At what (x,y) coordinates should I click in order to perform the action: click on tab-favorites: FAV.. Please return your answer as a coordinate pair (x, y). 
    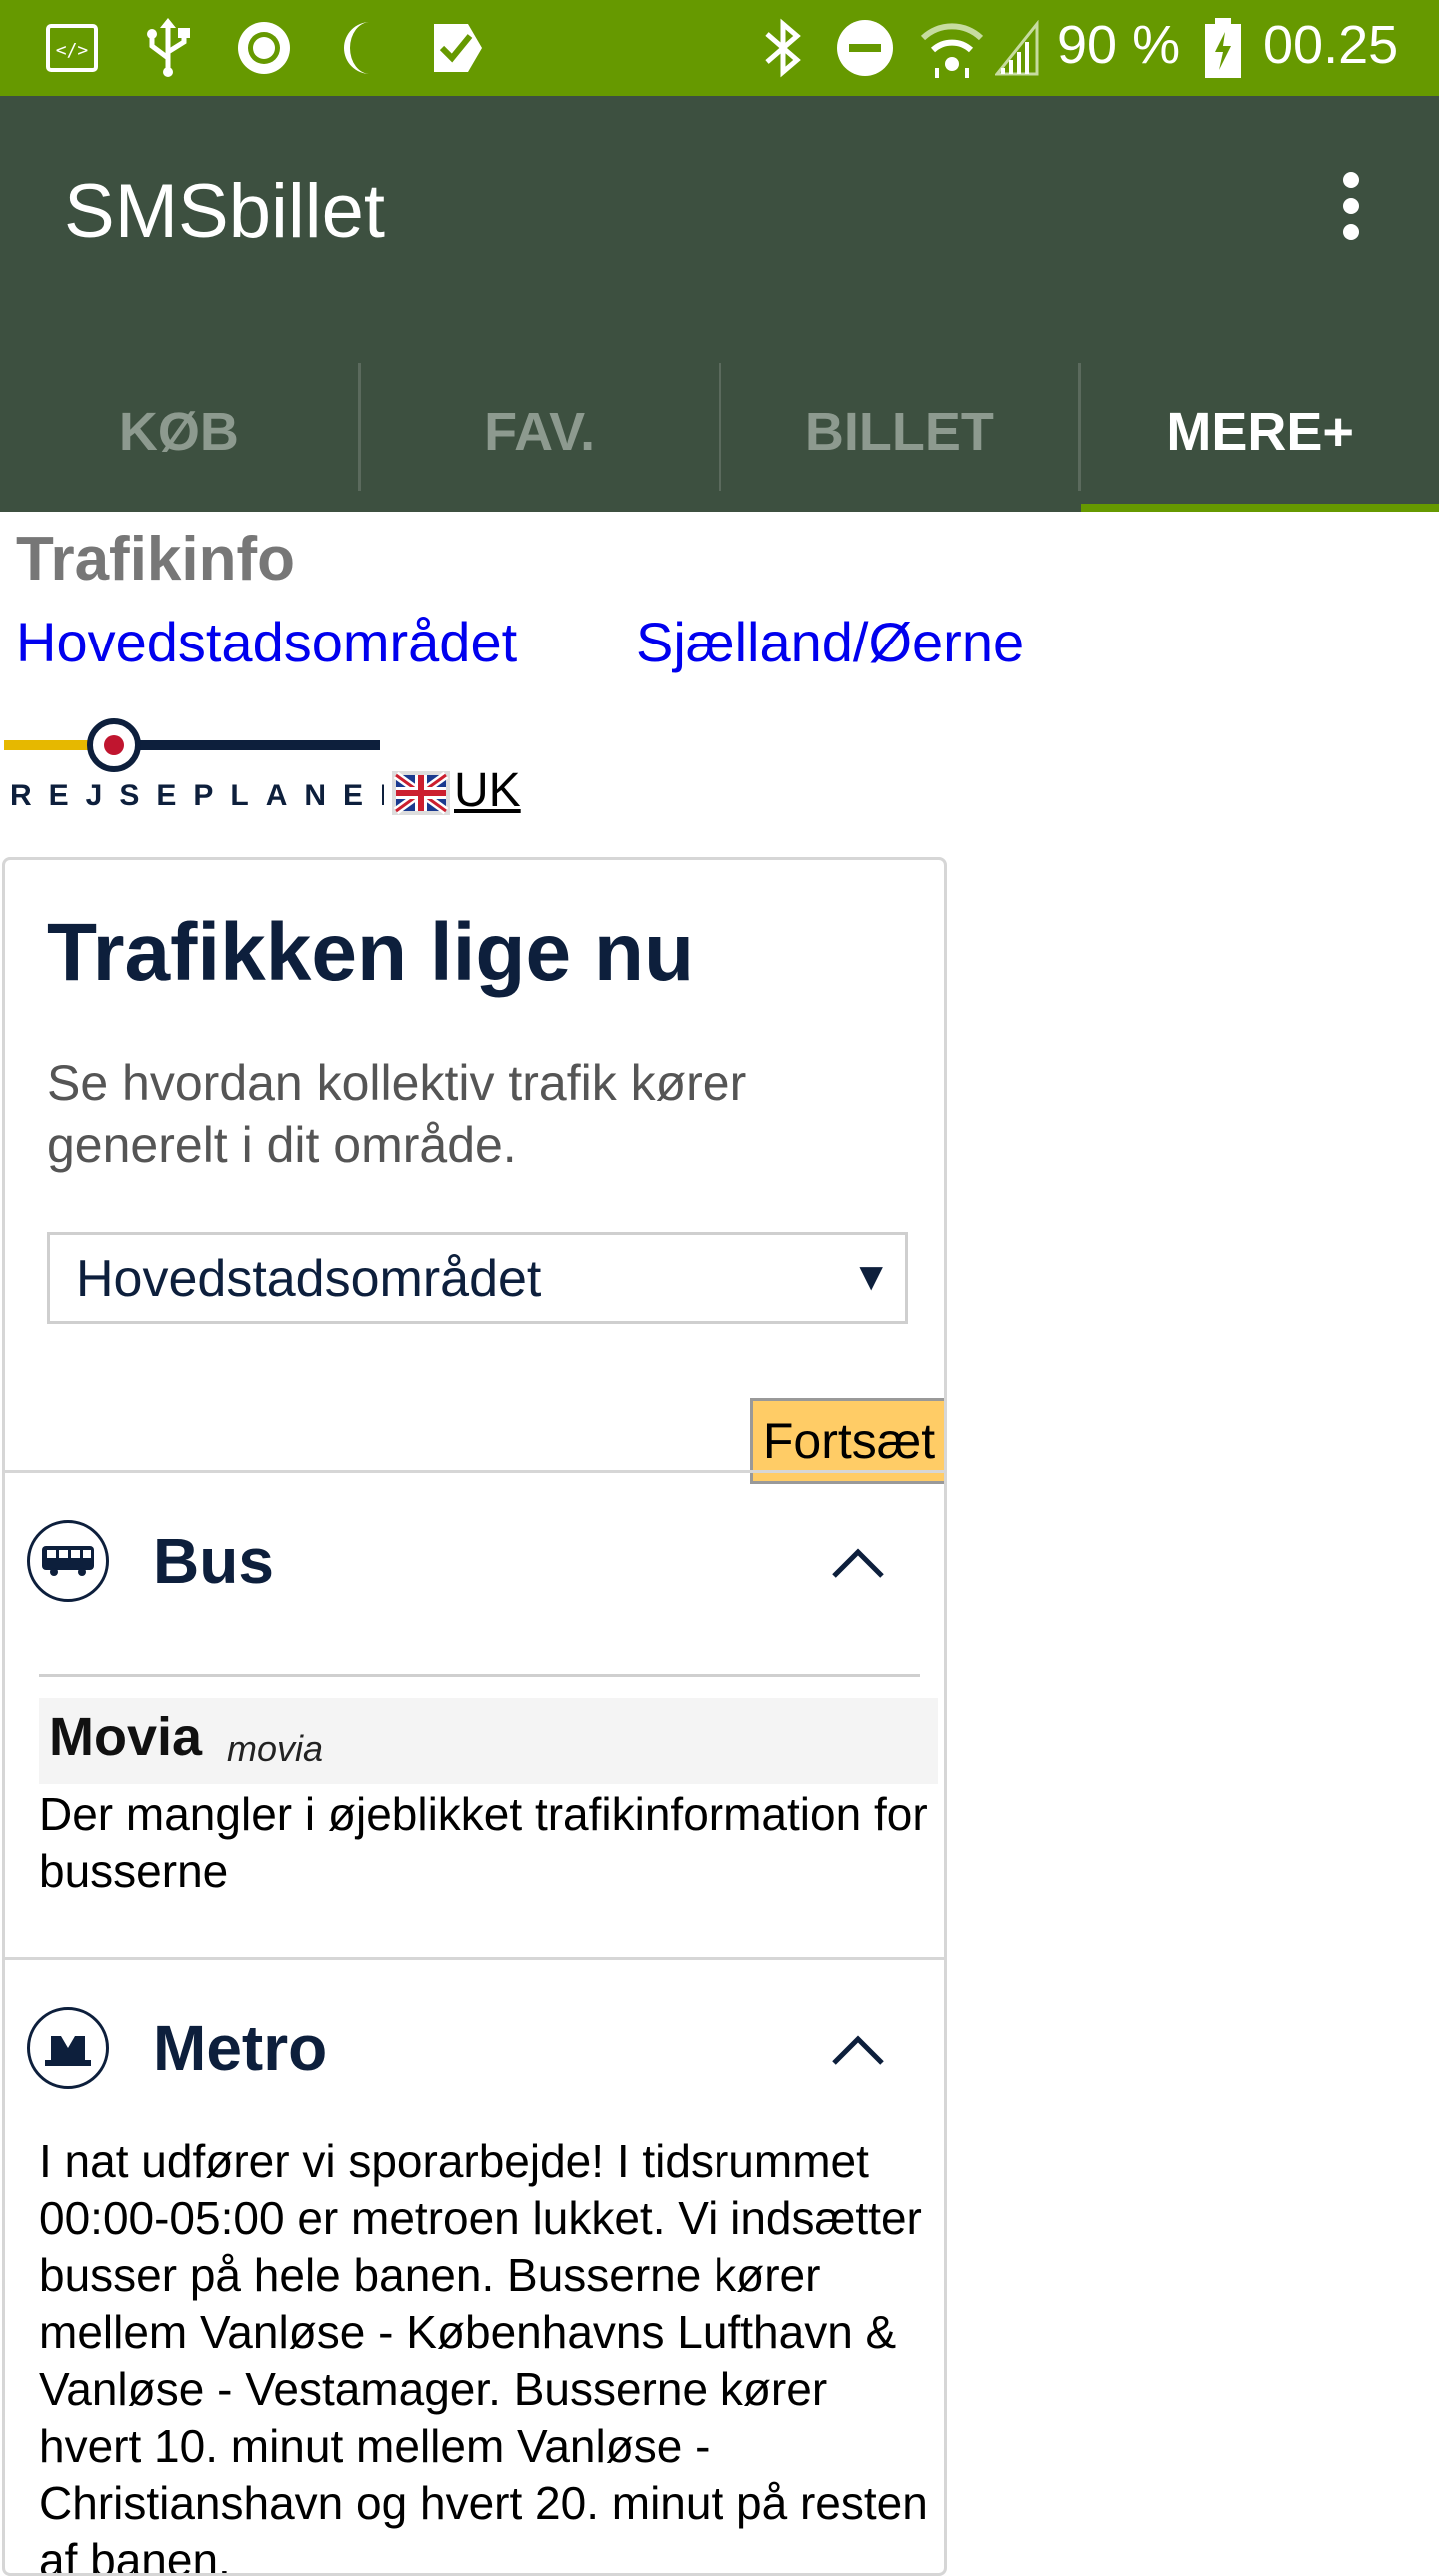
    Looking at the image, I should click on (540, 432).